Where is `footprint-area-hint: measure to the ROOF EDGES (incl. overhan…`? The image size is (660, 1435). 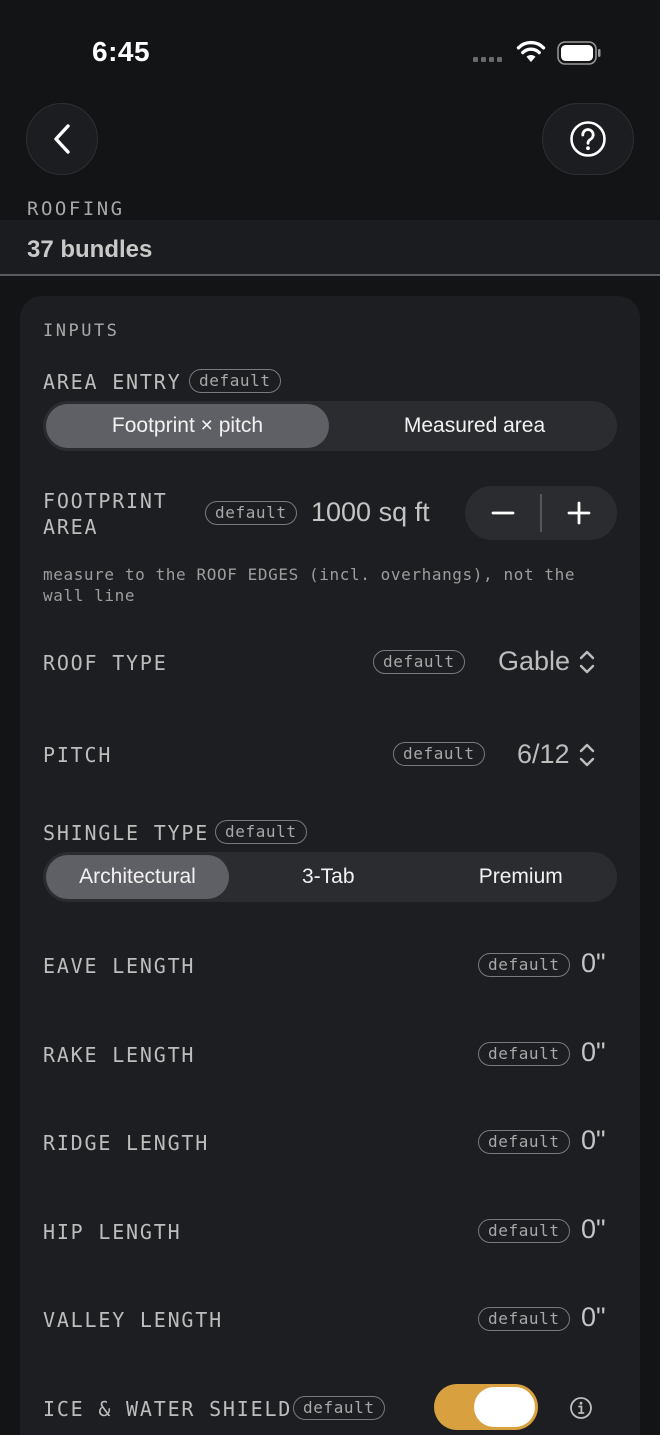
footprint-area-hint: measure to the ROOF EDGES (incl. overhan… is located at coordinates (309, 585).